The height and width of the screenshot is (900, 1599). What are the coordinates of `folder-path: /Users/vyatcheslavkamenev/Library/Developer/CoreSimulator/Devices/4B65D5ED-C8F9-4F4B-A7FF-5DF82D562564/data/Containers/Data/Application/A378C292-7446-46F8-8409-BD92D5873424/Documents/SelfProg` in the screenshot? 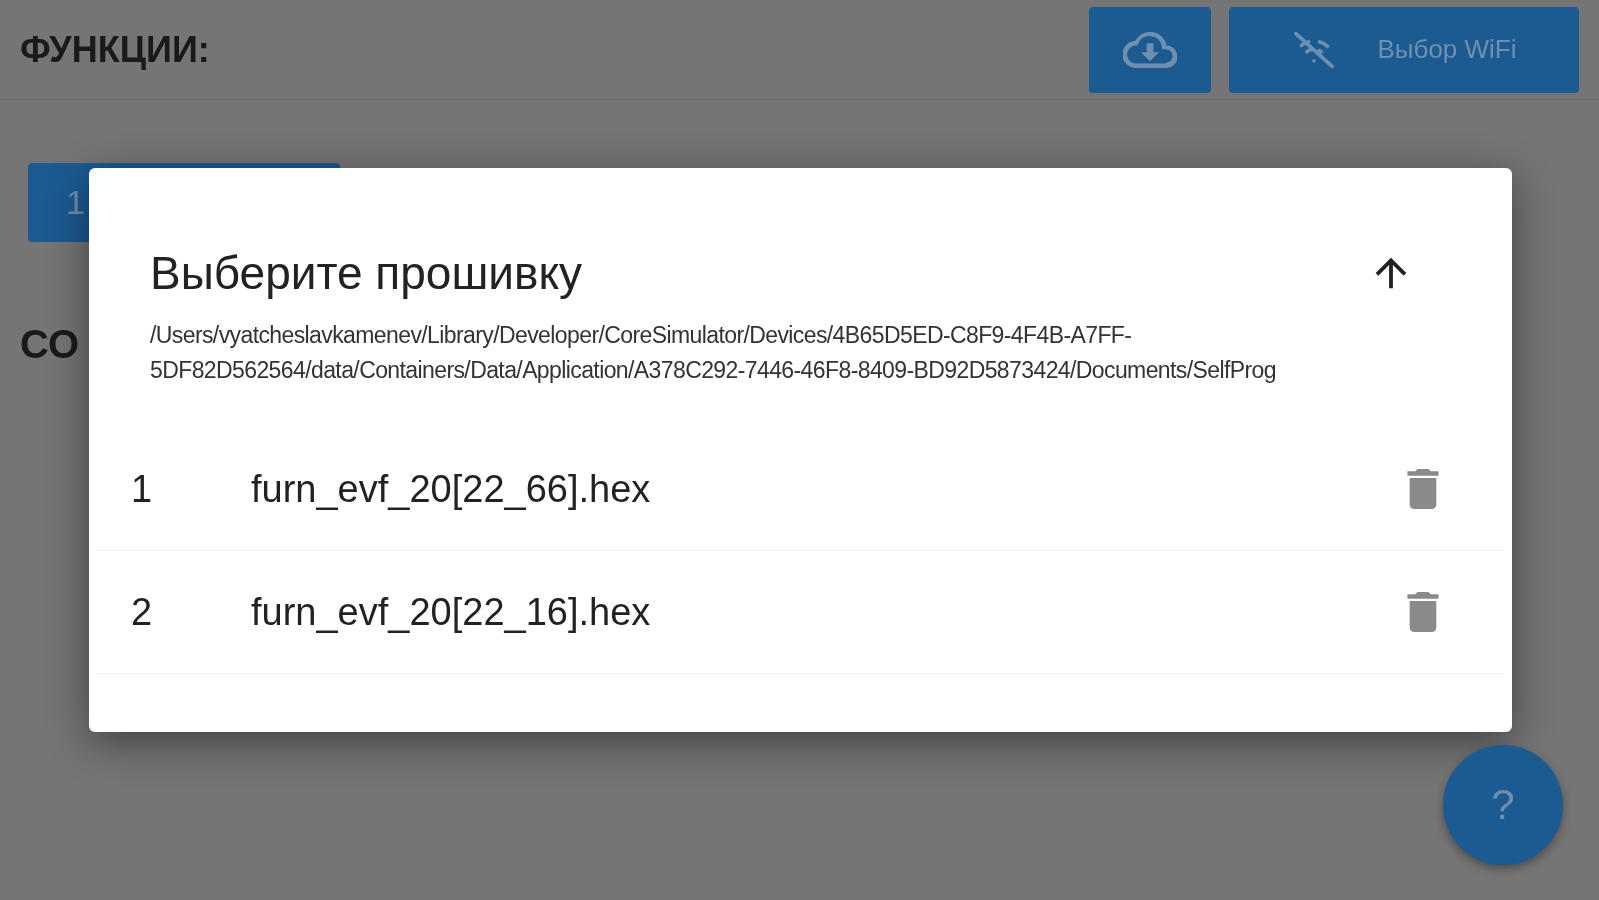 It's located at (713, 353).